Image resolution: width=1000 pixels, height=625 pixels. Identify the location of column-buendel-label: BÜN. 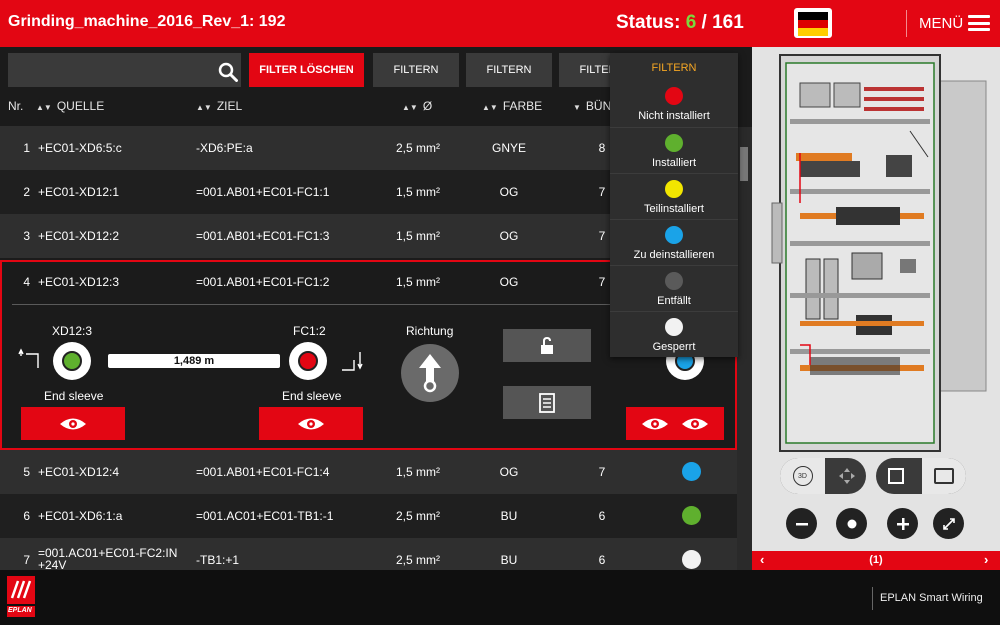
(598, 106).